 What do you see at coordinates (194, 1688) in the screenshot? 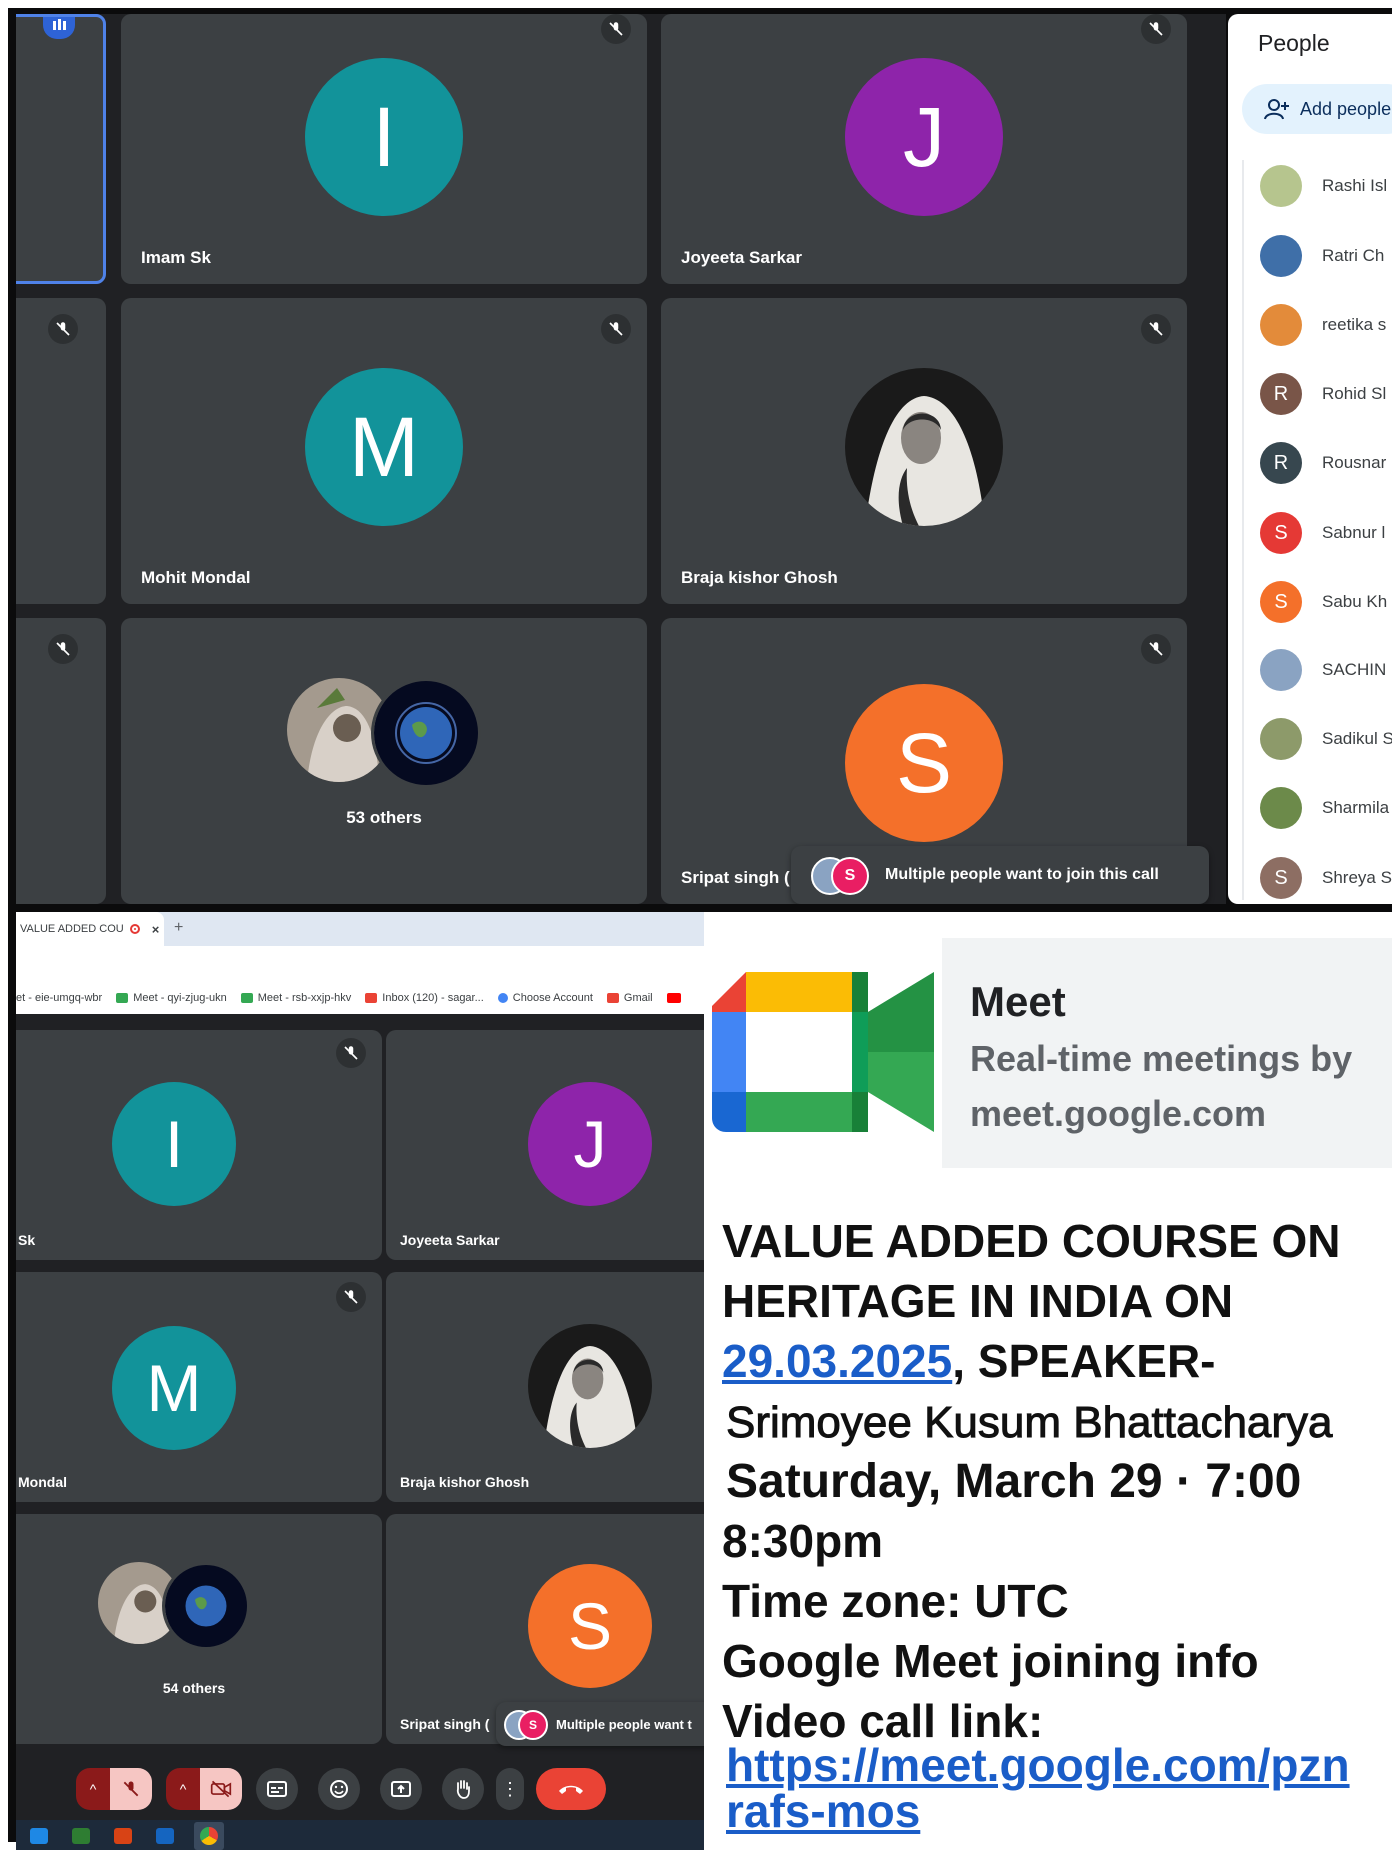
I see `others-count: 54 others` at bounding box center [194, 1688].